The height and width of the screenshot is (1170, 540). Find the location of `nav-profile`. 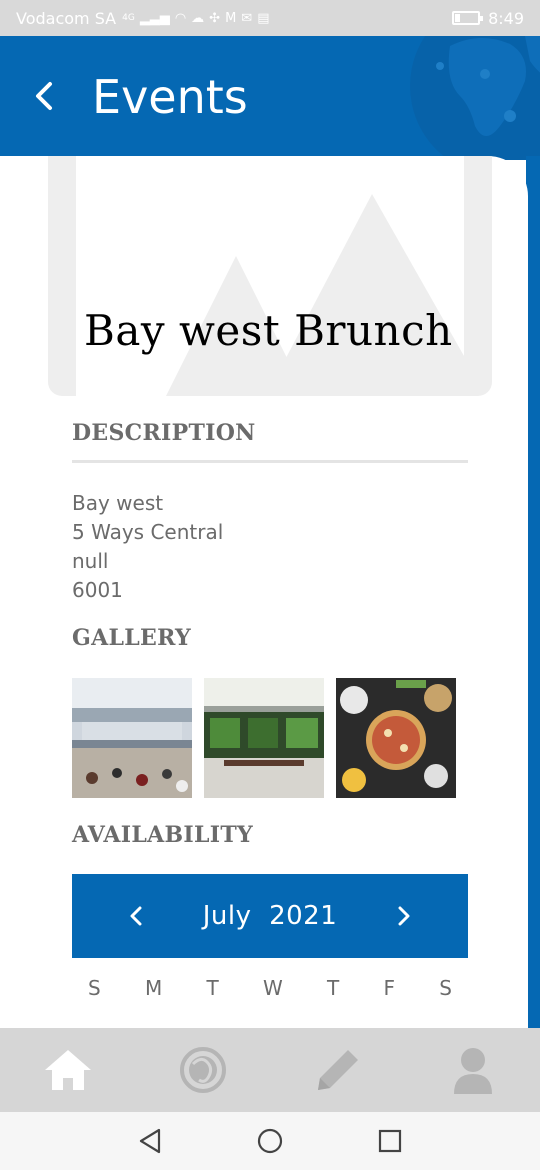

nav-profile is located at coordinates (473, 1070).